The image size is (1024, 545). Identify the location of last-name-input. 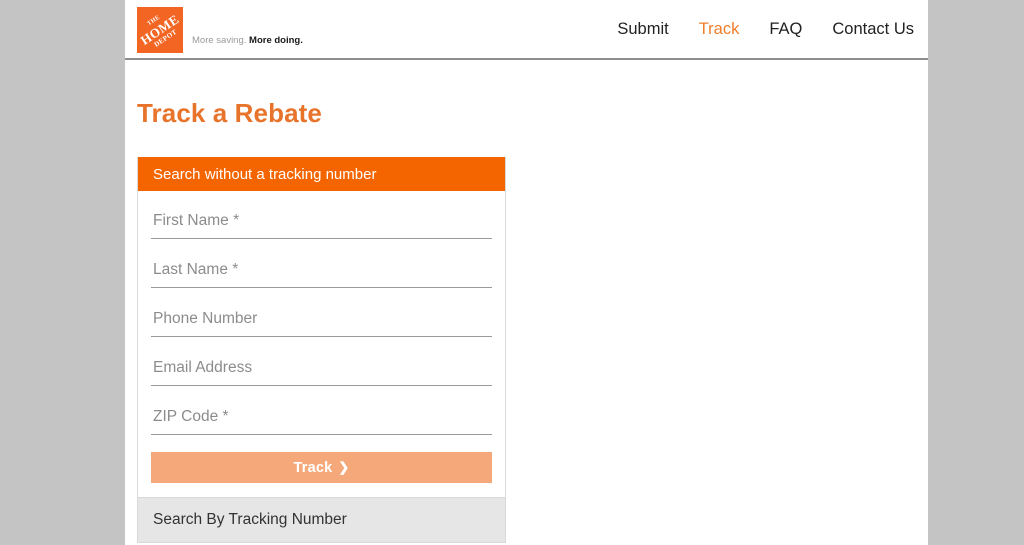
(321, 272).